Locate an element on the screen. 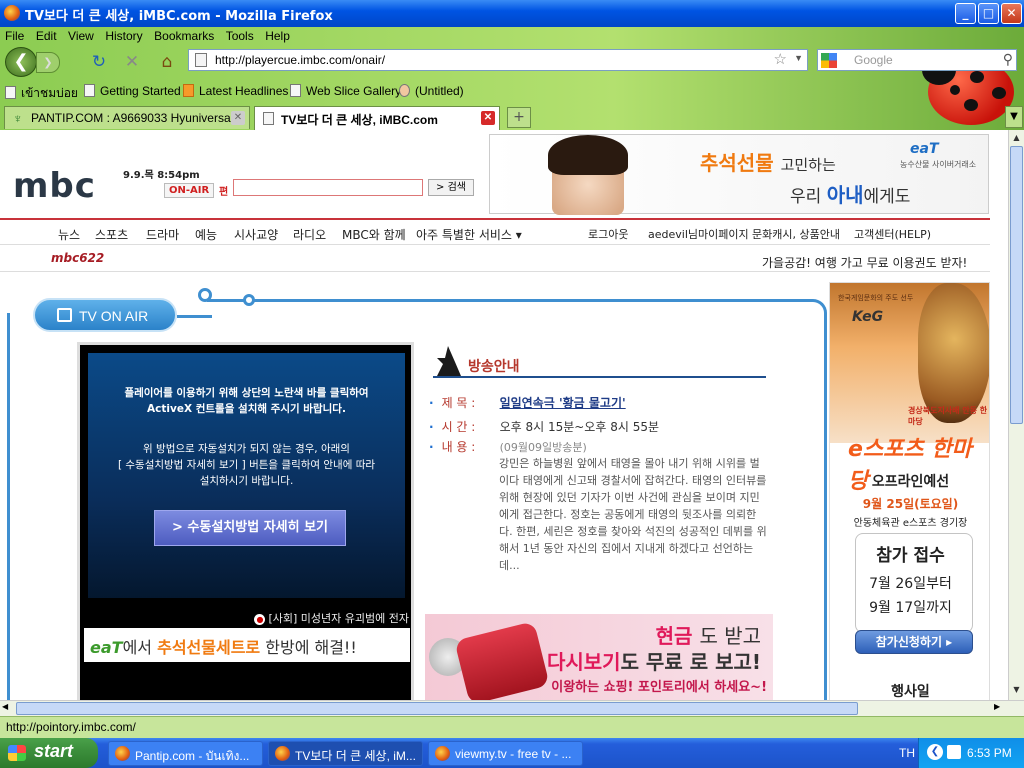  broadcast-divider is located at coordinates (599, 377).